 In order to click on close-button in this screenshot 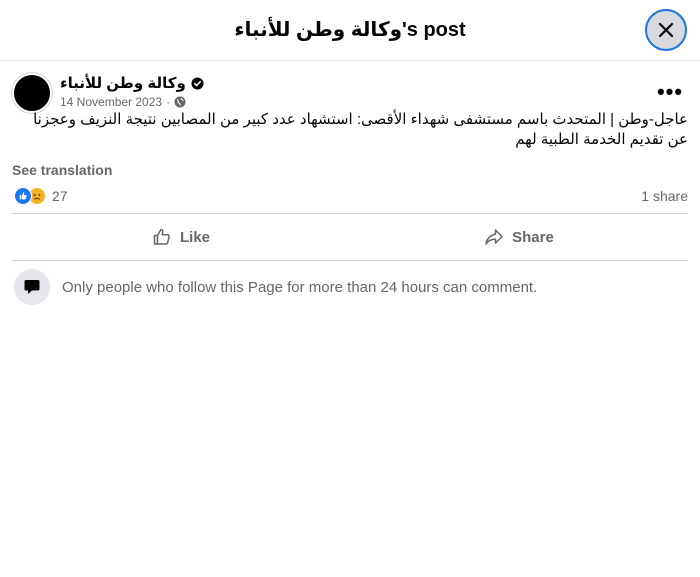, I will do `click(666, 30)`.